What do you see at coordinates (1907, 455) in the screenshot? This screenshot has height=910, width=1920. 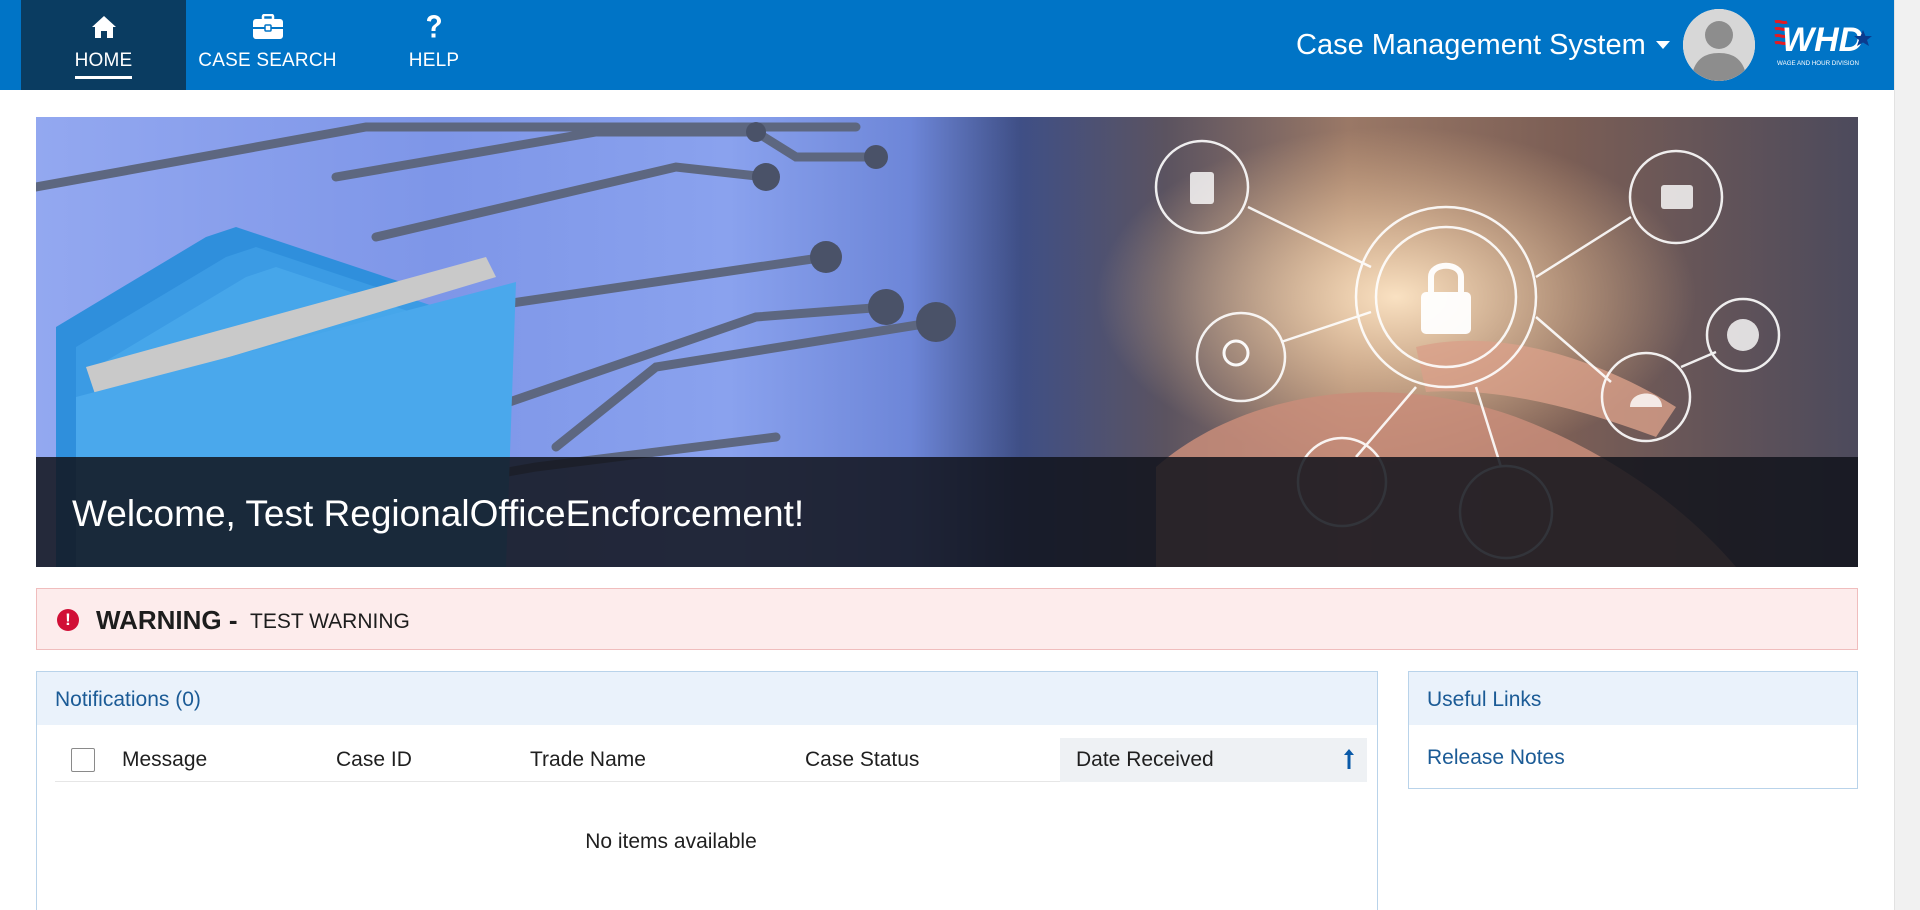 I see `vertical-scrollbar` at bounding box center [1907, 455].